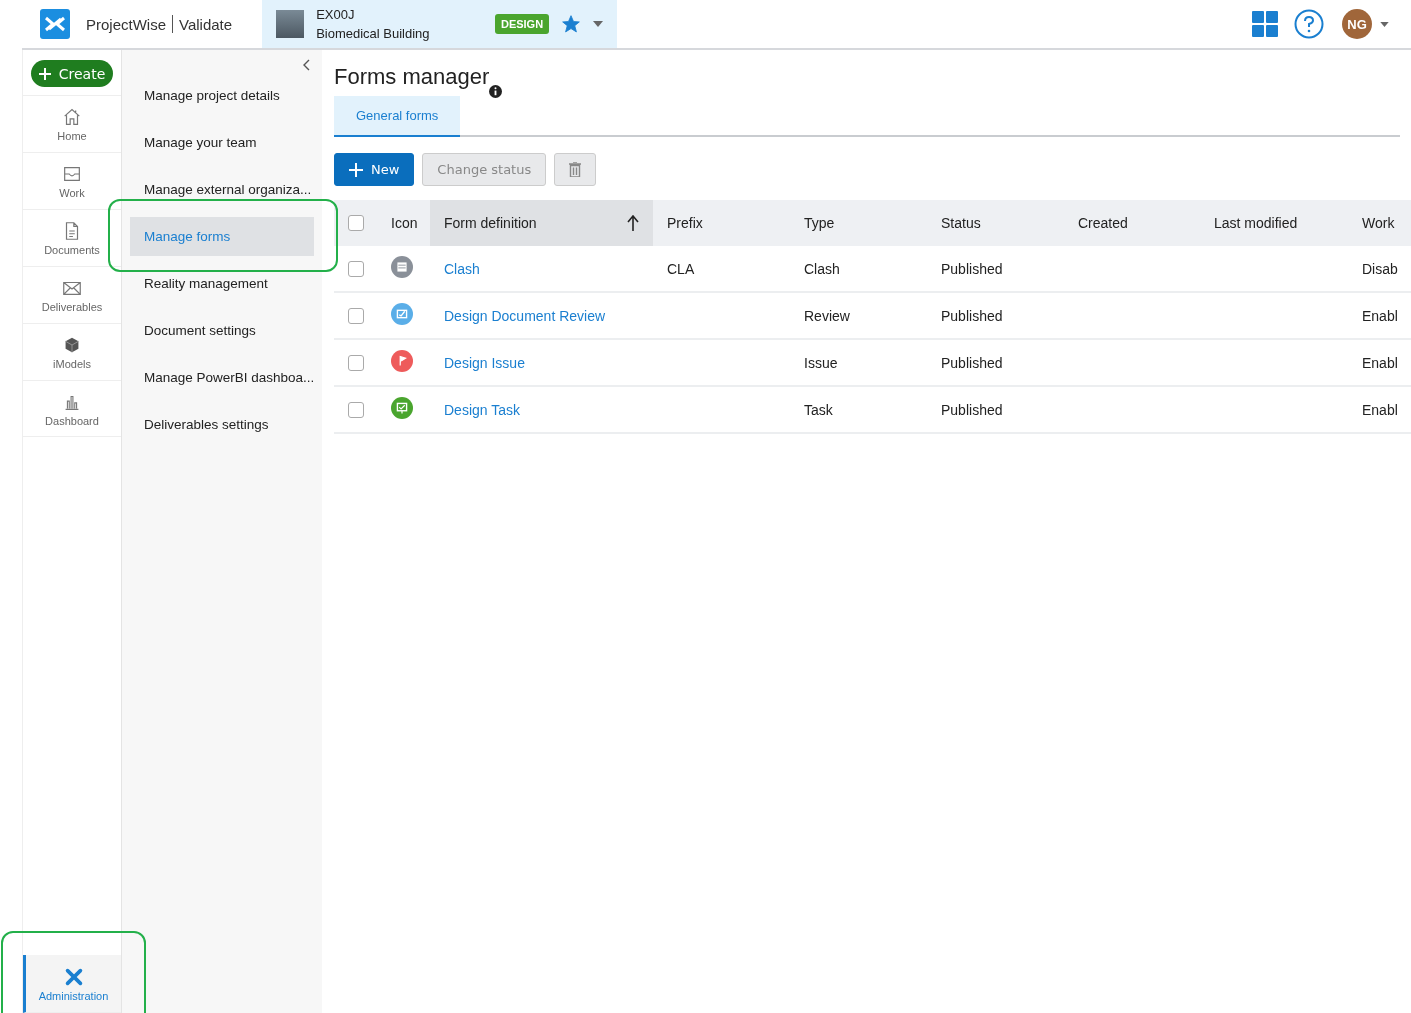  I want to click on new-button: New, so click(374, 169).